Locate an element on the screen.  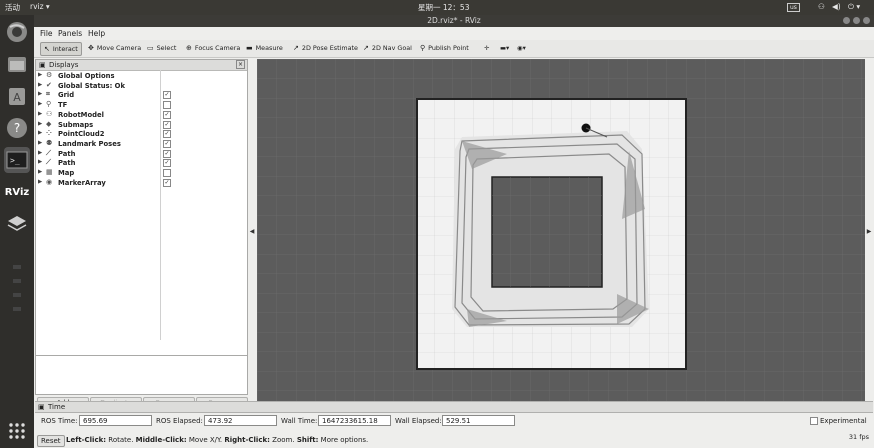
time-panel-header: ▣ Time is located at coordinates (454, 407).